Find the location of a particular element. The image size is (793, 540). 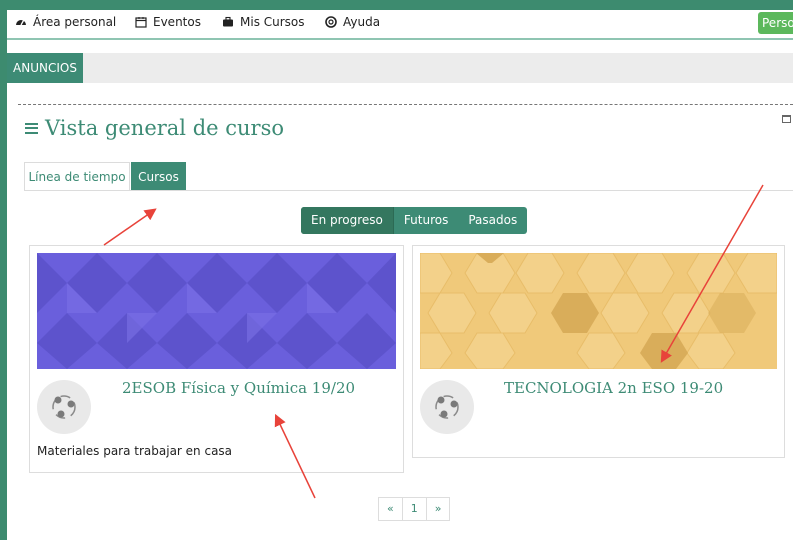

tab-courses: Cursos is located at coordinates (158, 176).